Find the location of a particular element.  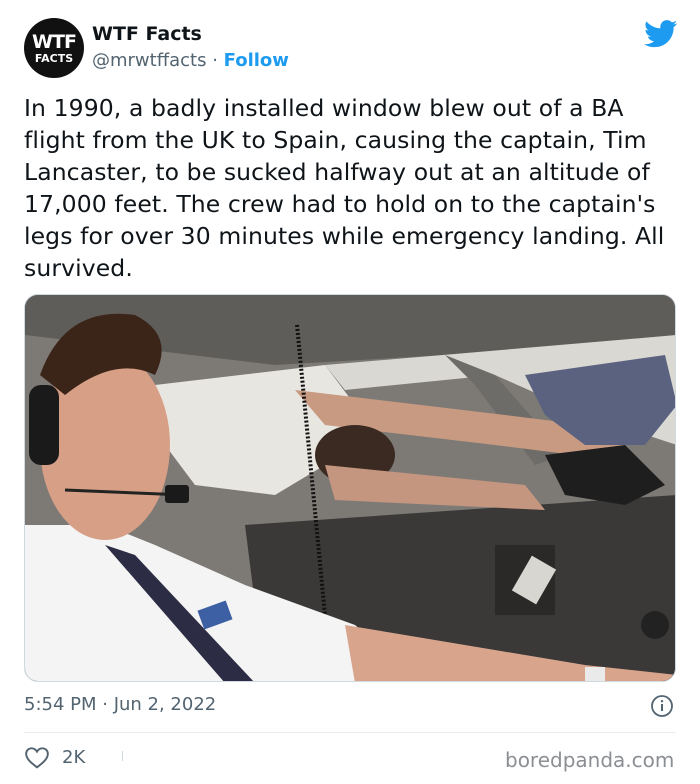

avatar-text-top: WTF is located at coordinates (54, 41).